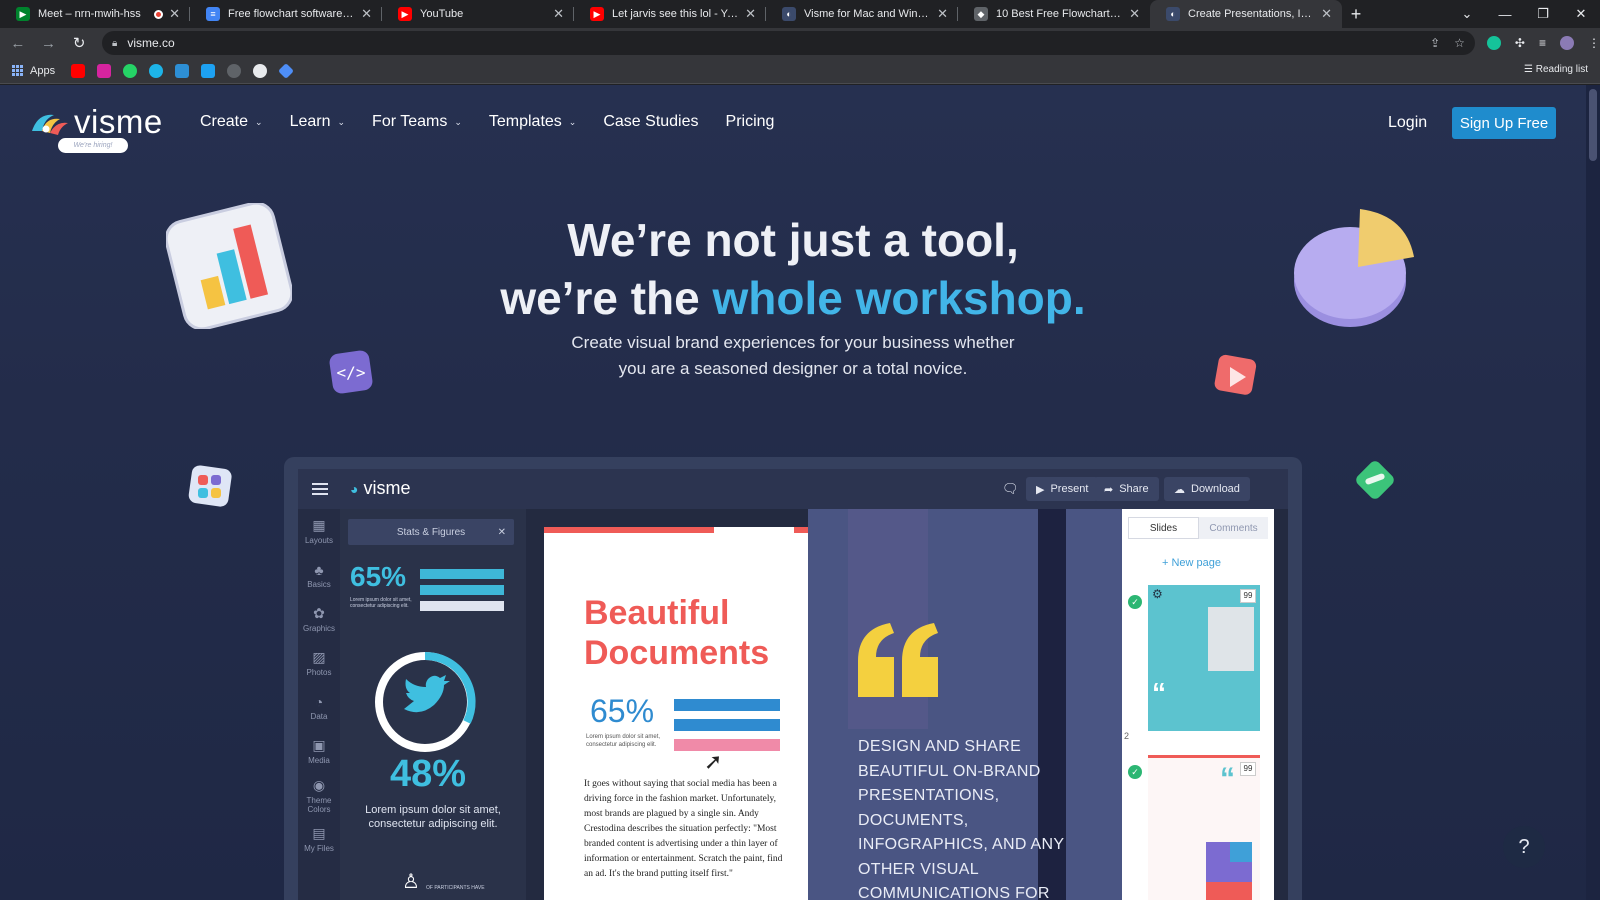  What do you see at coordinates (319, 833) in the screenshot?
I see `files-icon: ▤` at bounding box center [319, 833].